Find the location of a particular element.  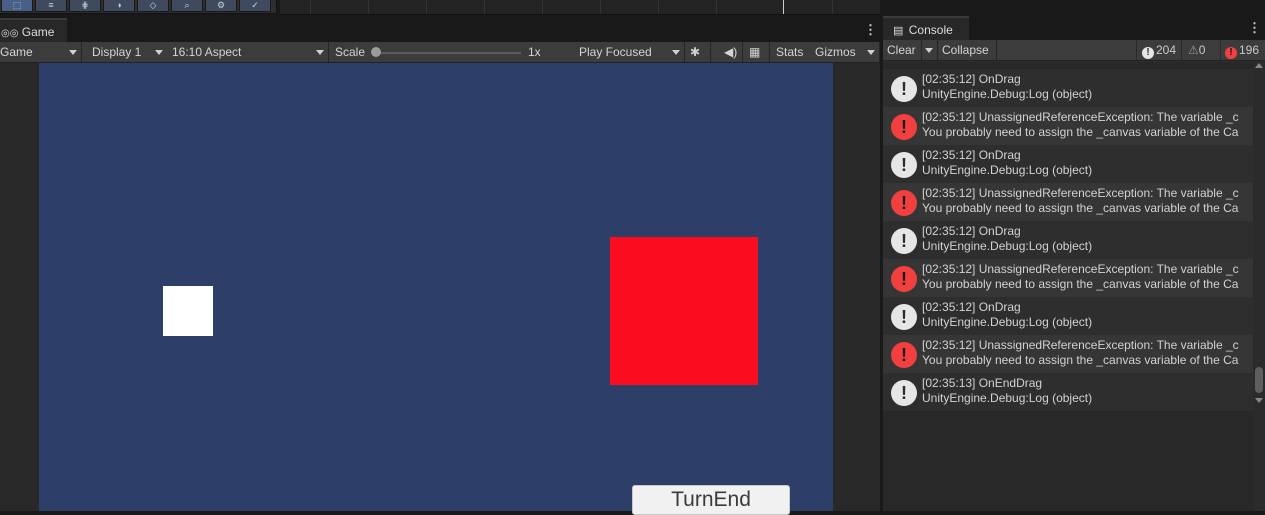

error-count: 196 is located at coordinates (1249, 50).